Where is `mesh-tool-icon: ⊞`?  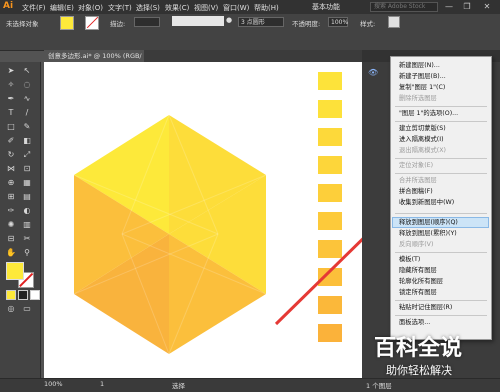 mesh-tool-icon: ⊞ is located at coordinates (11, 197).